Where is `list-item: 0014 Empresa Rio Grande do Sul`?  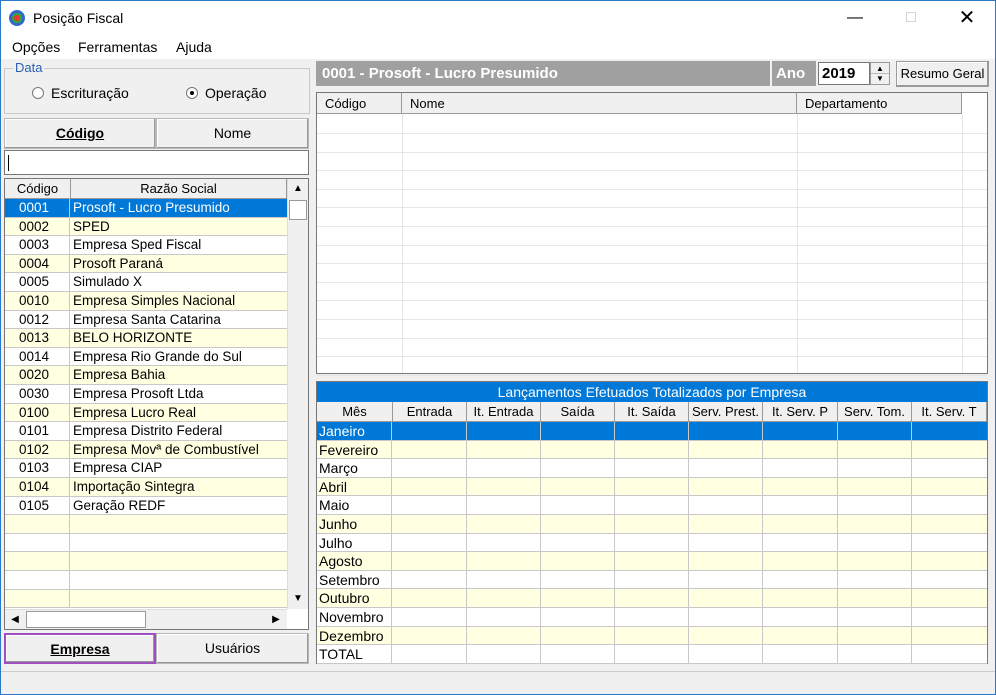
list-item: 0014 Empresa Rio Grande do Sul is located at coordinates (146, 357).